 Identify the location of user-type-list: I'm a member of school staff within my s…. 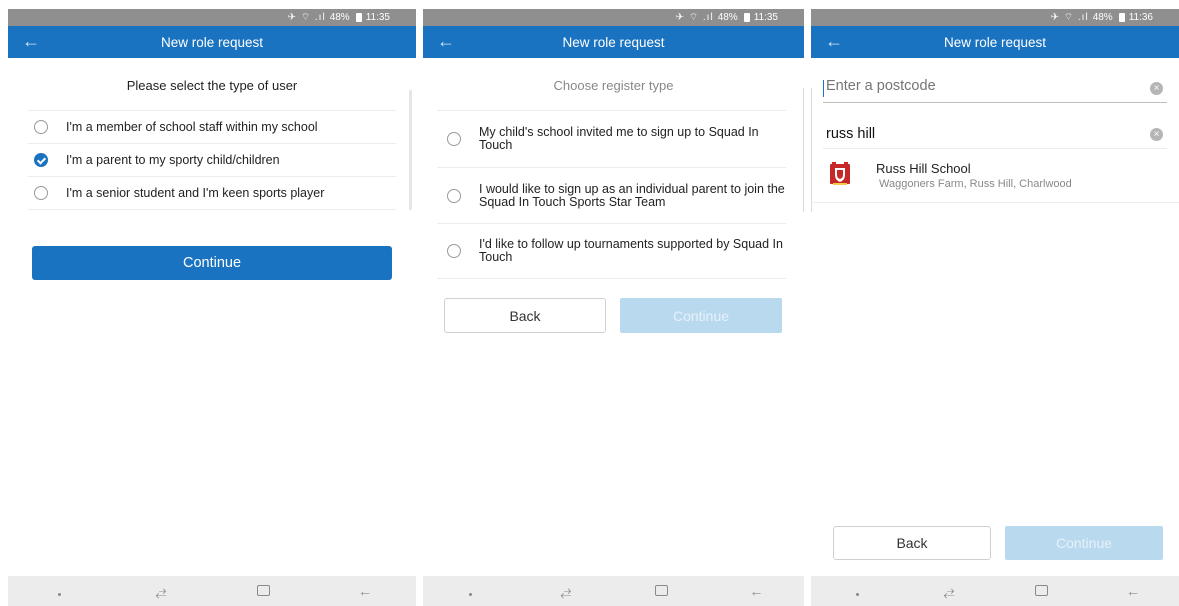
(212, 160).